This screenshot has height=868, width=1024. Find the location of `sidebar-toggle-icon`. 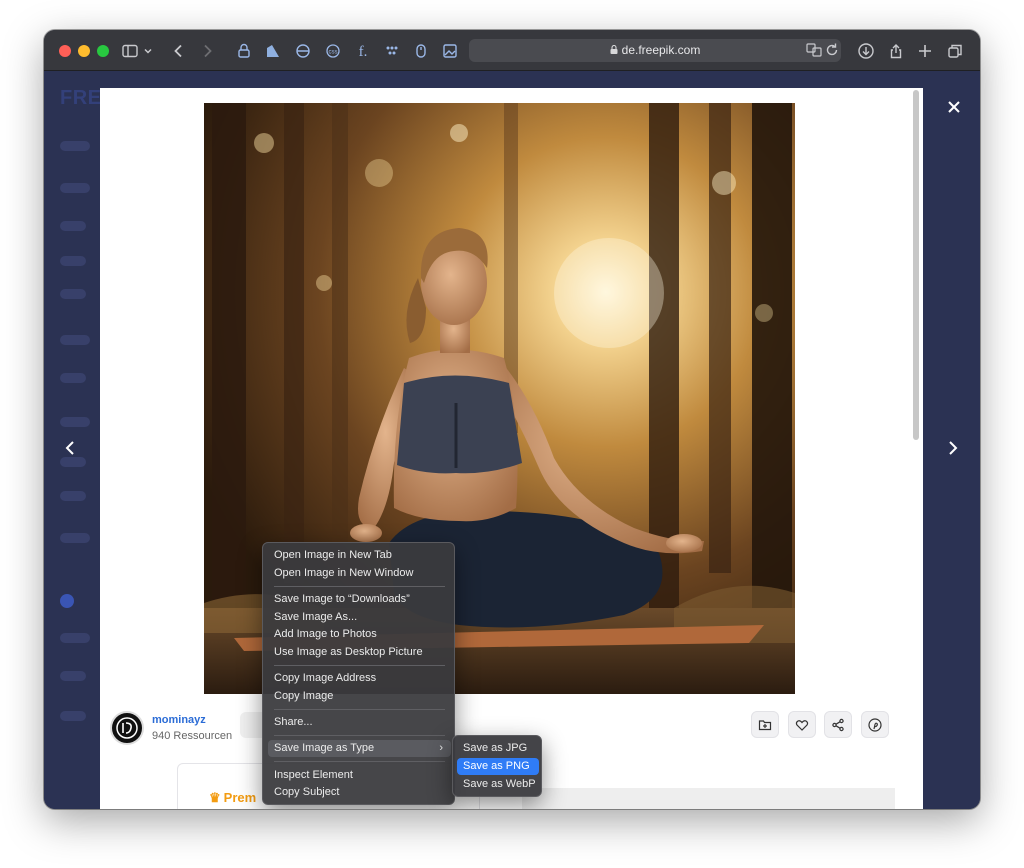

sidebar-toggle-icon is located at coordinates (130, 51).